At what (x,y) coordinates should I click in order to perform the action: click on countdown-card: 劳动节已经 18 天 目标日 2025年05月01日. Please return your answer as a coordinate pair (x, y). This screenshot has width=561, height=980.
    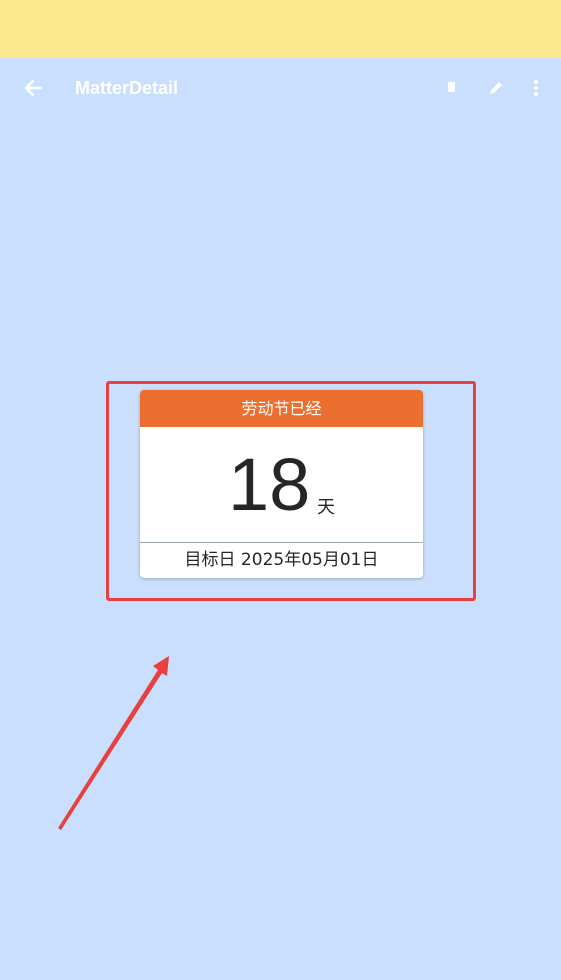
    Looking at the image, I should click on (281, 484).